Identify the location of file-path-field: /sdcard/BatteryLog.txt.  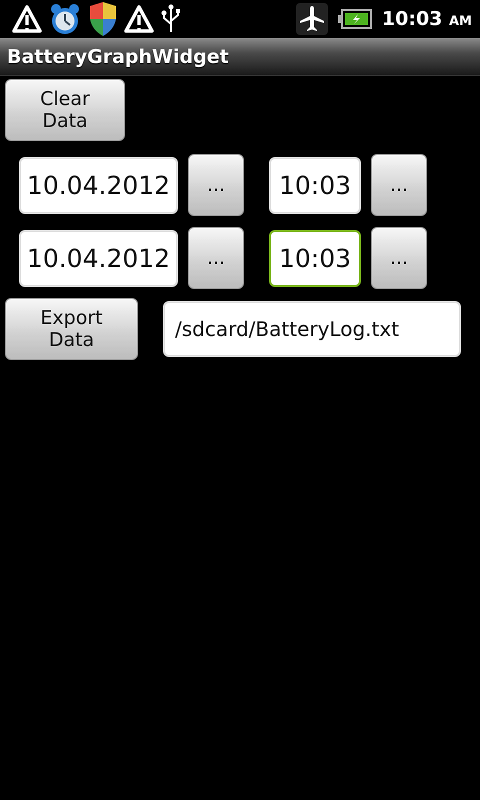
(312, 329).